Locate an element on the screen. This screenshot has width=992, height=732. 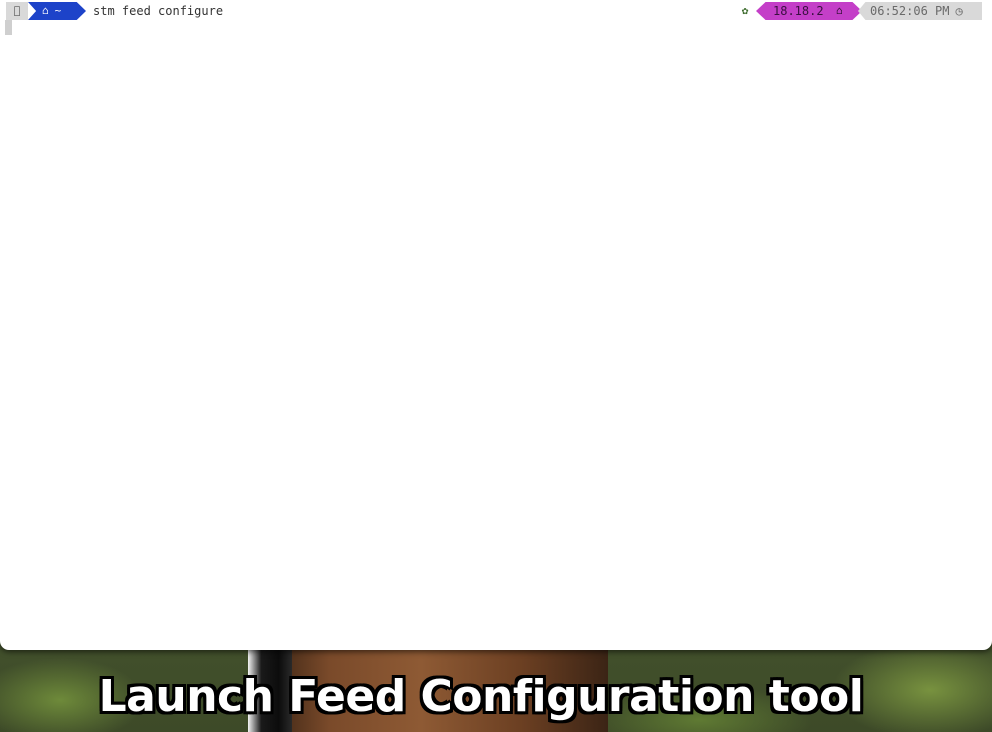
terminal-cursor is located at coordinates (8, 27).